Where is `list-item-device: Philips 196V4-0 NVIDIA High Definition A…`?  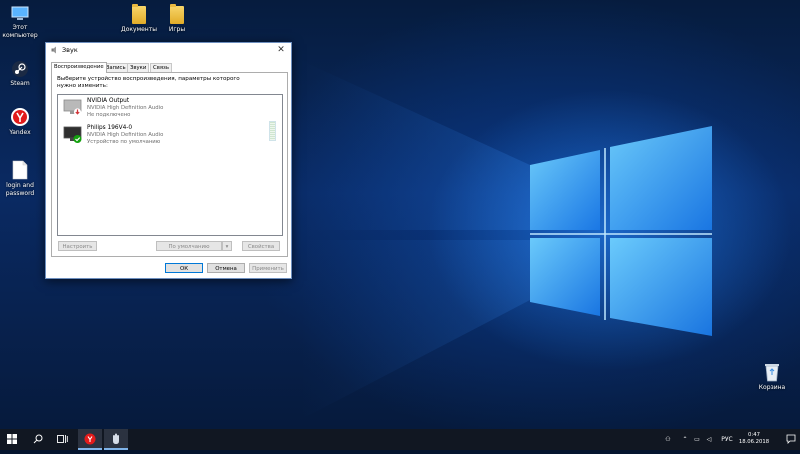
list-item-device: Philips 196V4-0 NVIDIA High Definition A… is located at coordinates (166, 136).